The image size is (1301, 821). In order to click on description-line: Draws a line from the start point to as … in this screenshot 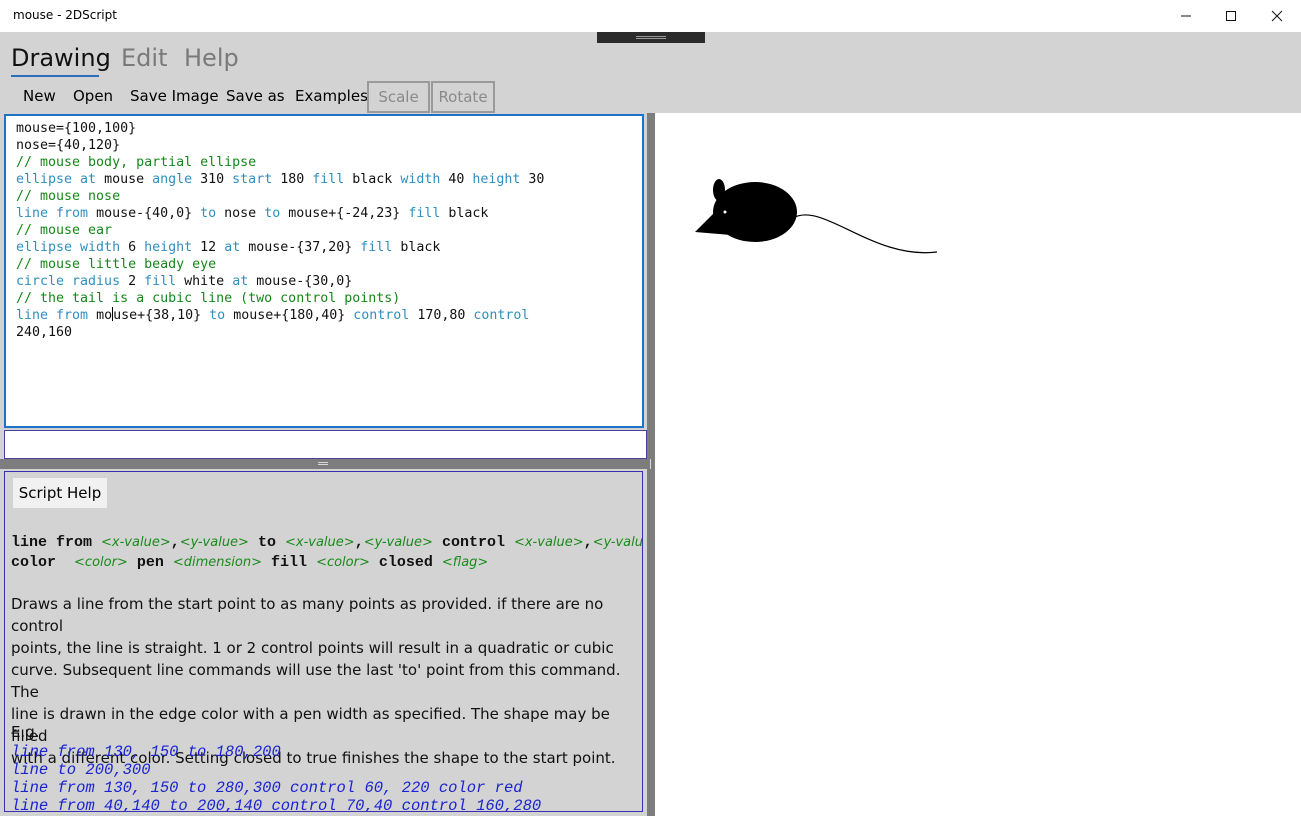, I will do `click(307, 615)`.